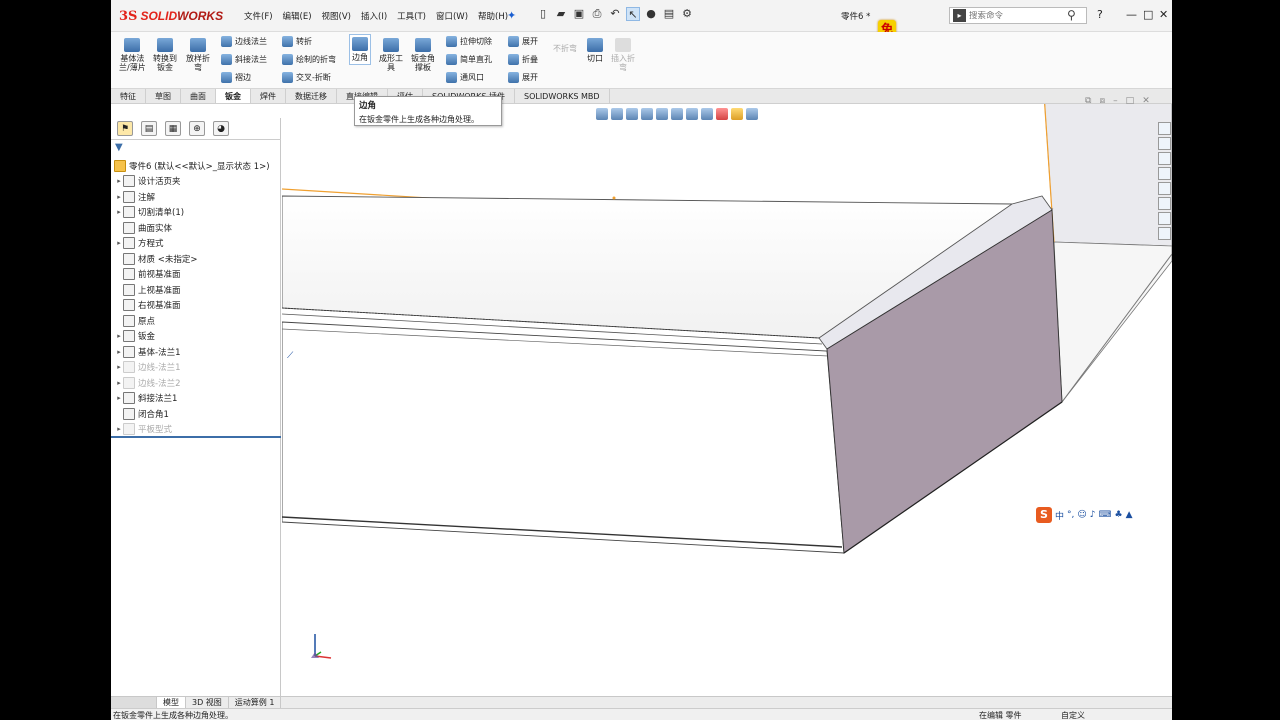  Describe the element at coordinates (523, 77) in the screenshot. I see `flatten-button: 展开` at that location.